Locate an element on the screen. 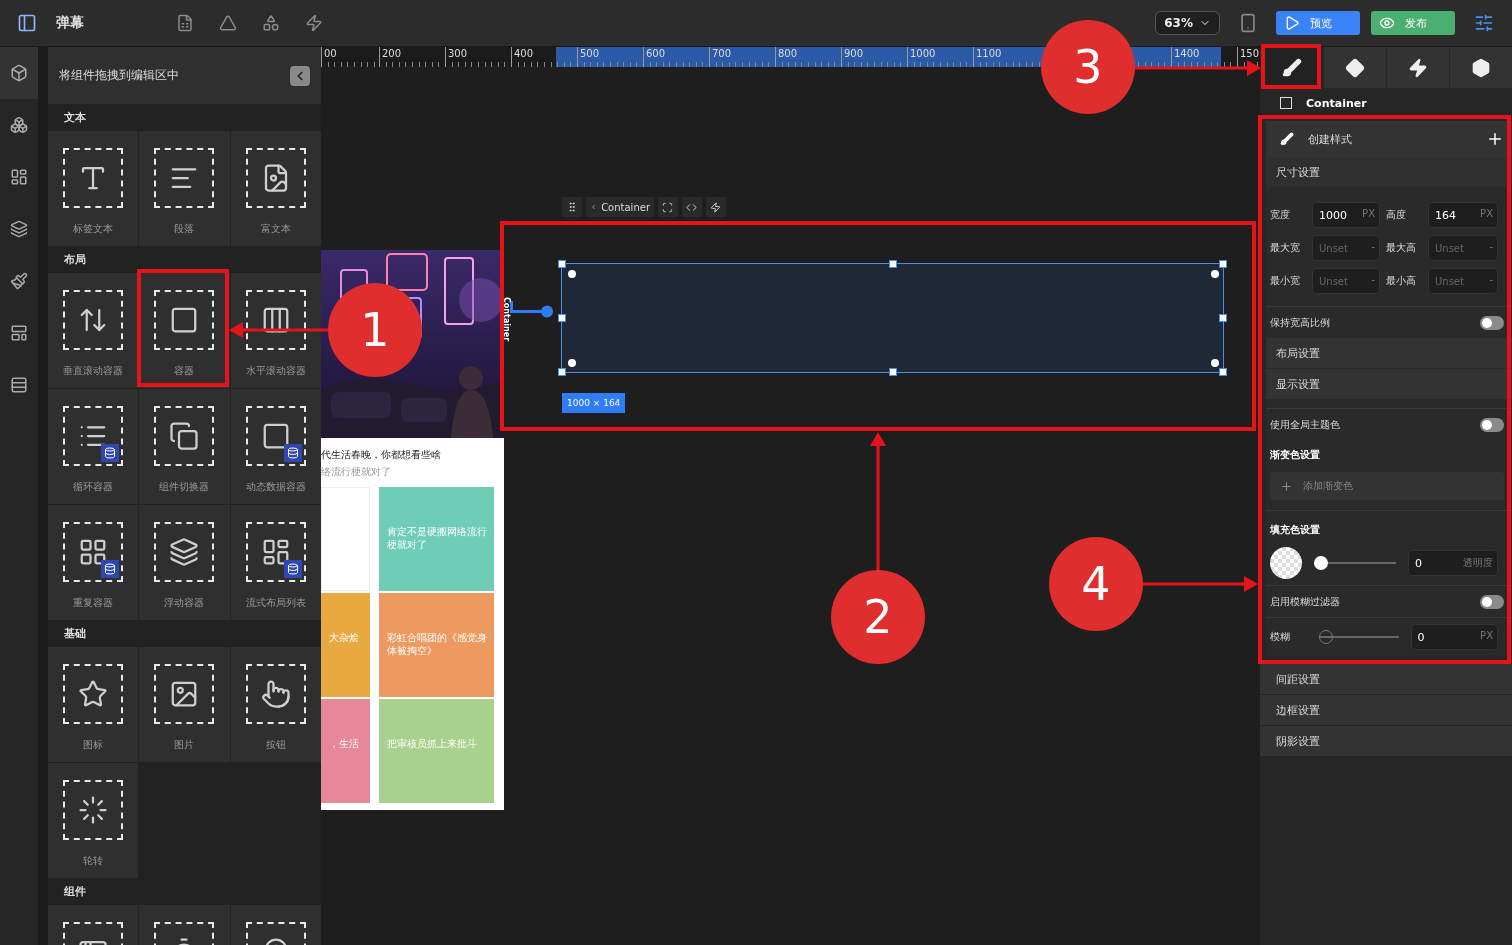 This screenshot has height=945, width=1512. events-tab is located at coordinates (1417, 67).